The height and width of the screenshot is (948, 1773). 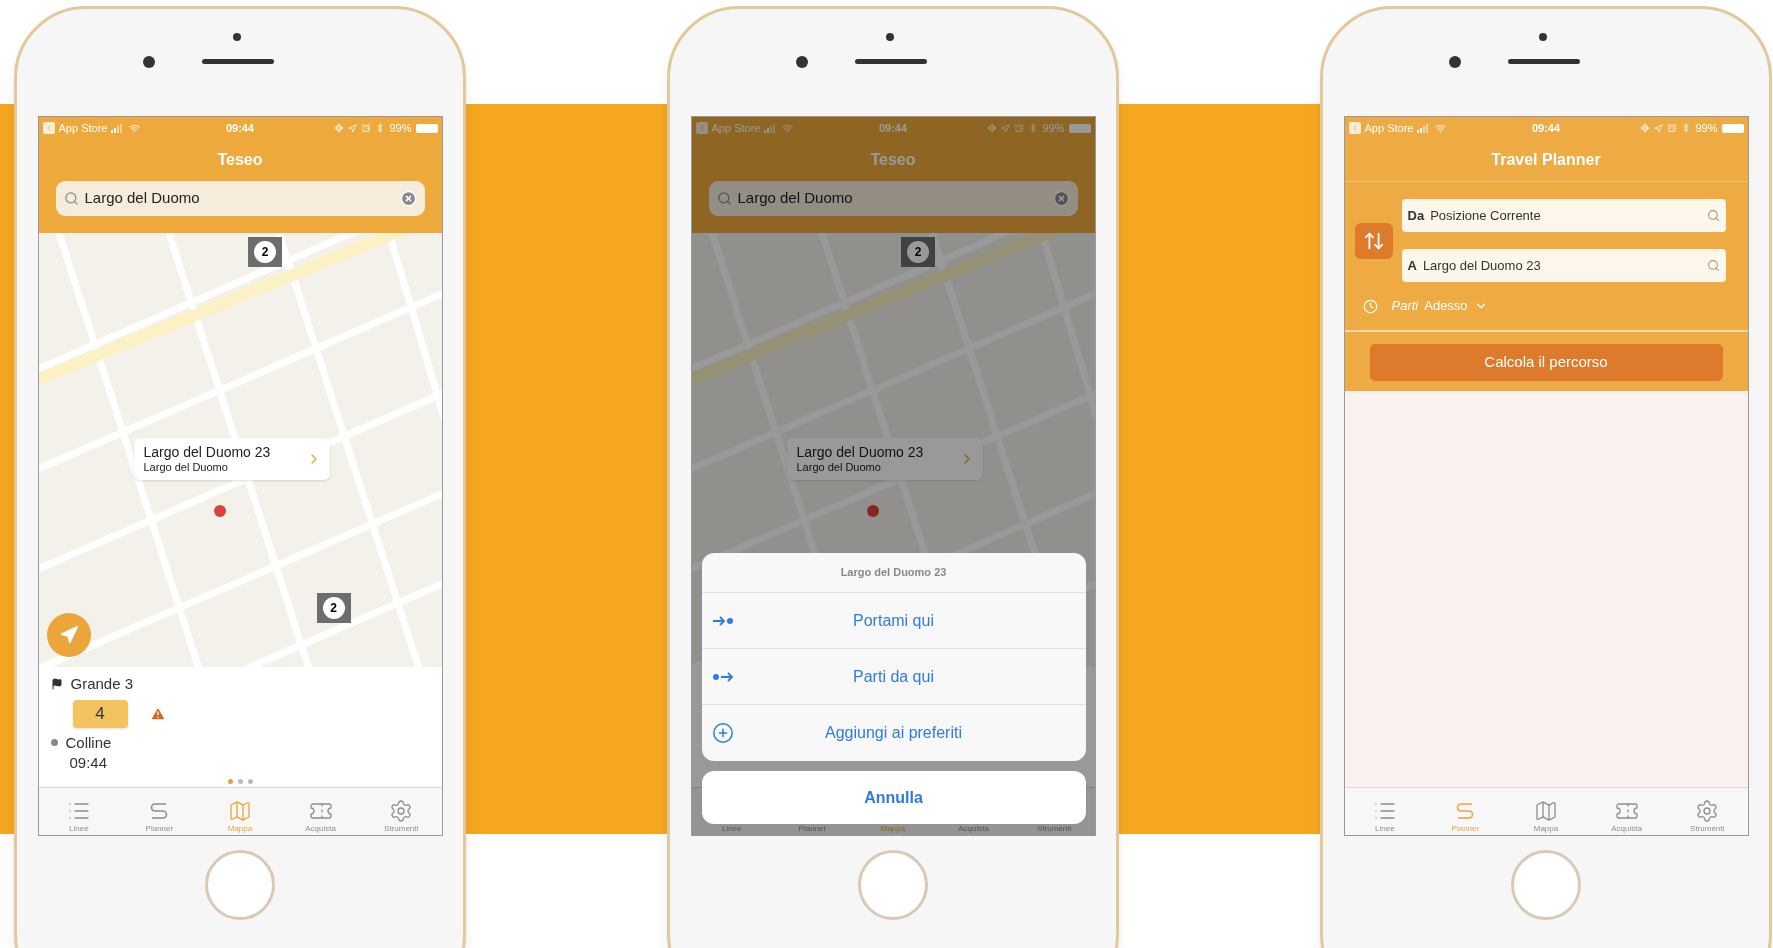 What do you see at coordinates (1563, 215) in the screenshot?
I see `origin-field: Da Posizione Corrente` at bounding box center [1563, 215].